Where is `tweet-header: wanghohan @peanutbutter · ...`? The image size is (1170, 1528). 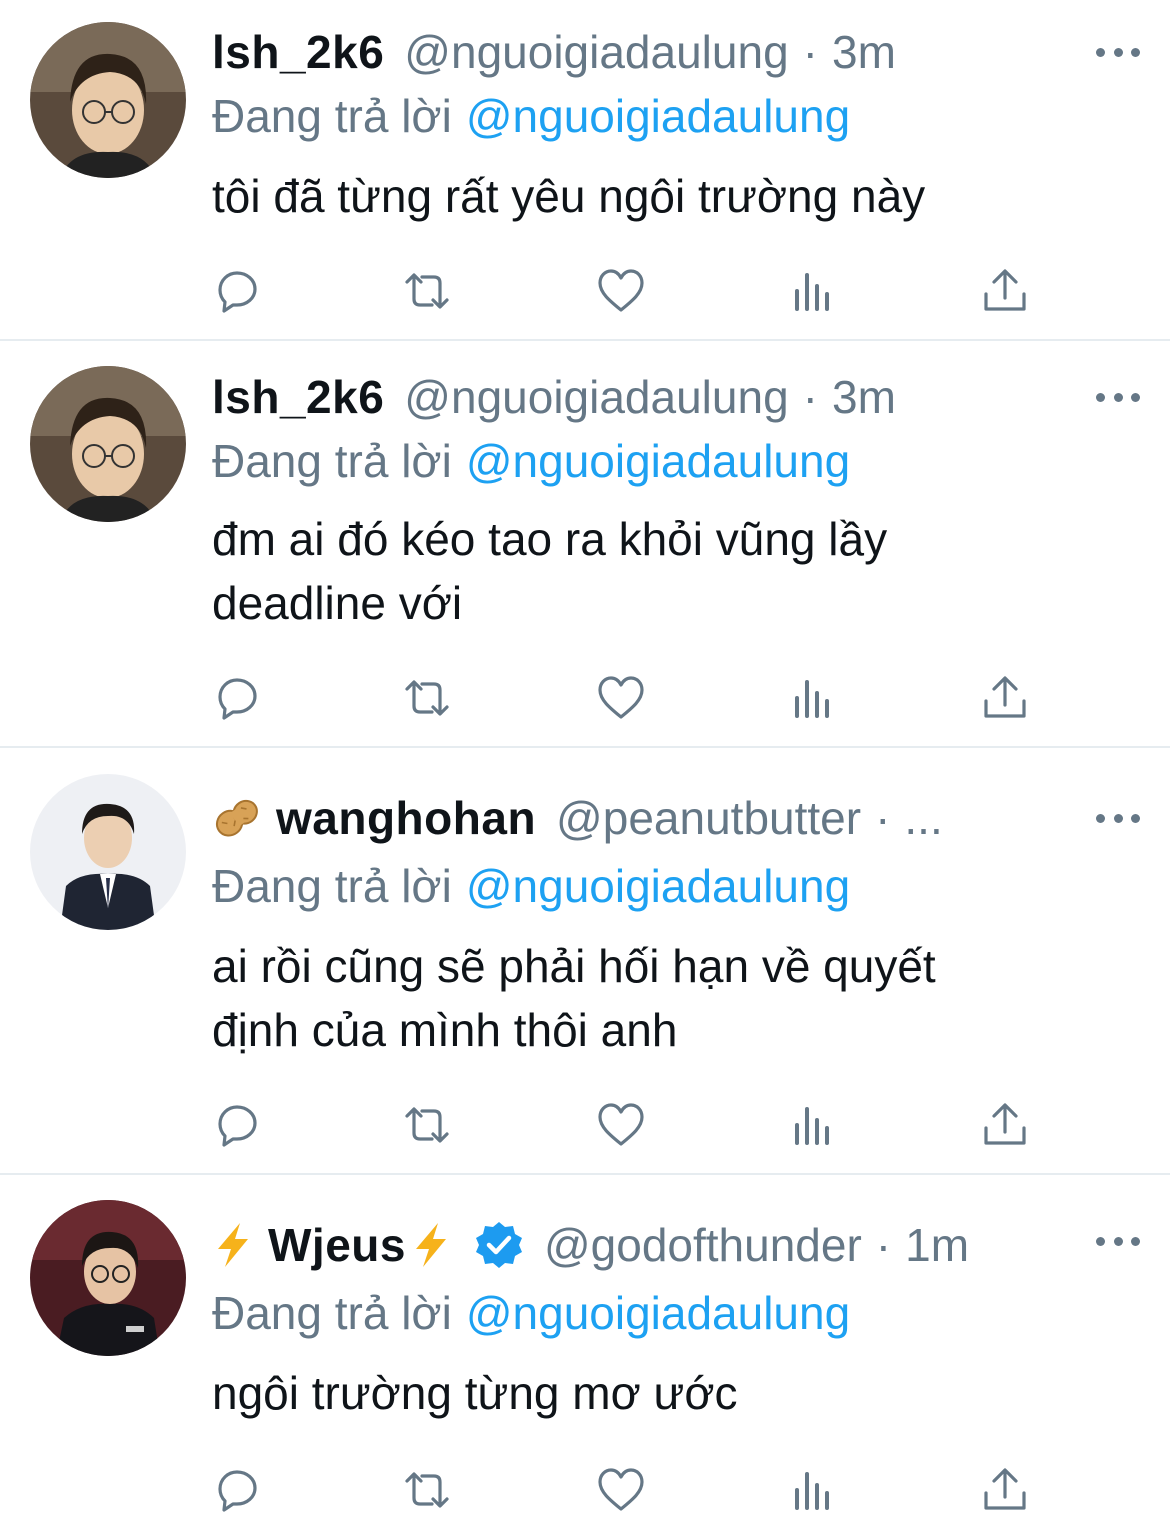
tweet-header: wanghohan @peanutbutter · ... is located at coordinates (646, 818).